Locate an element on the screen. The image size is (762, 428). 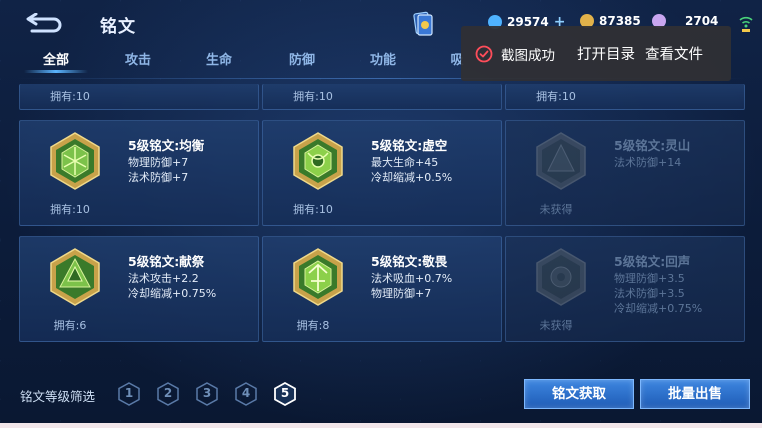
tab-utility: 功能 is located at coordinates (383, 63).